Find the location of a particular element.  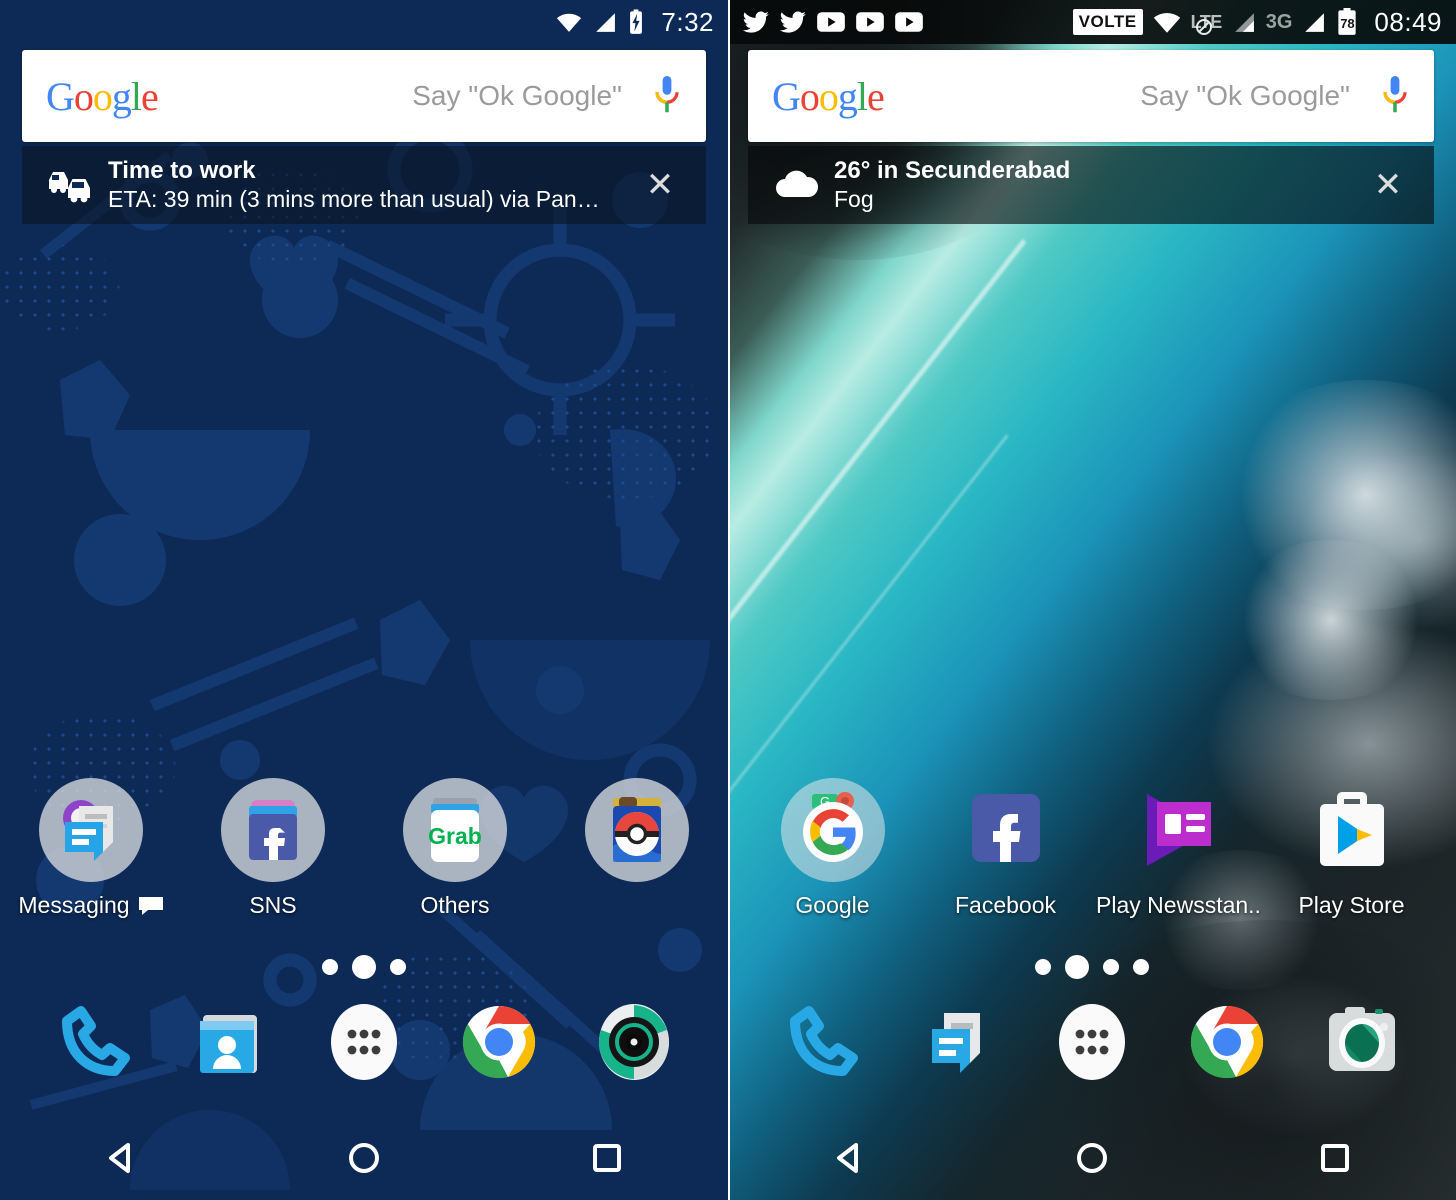

right-google-search-bar: G o o g l e Say "Ok Google" is located at coordinates (1091, 96).